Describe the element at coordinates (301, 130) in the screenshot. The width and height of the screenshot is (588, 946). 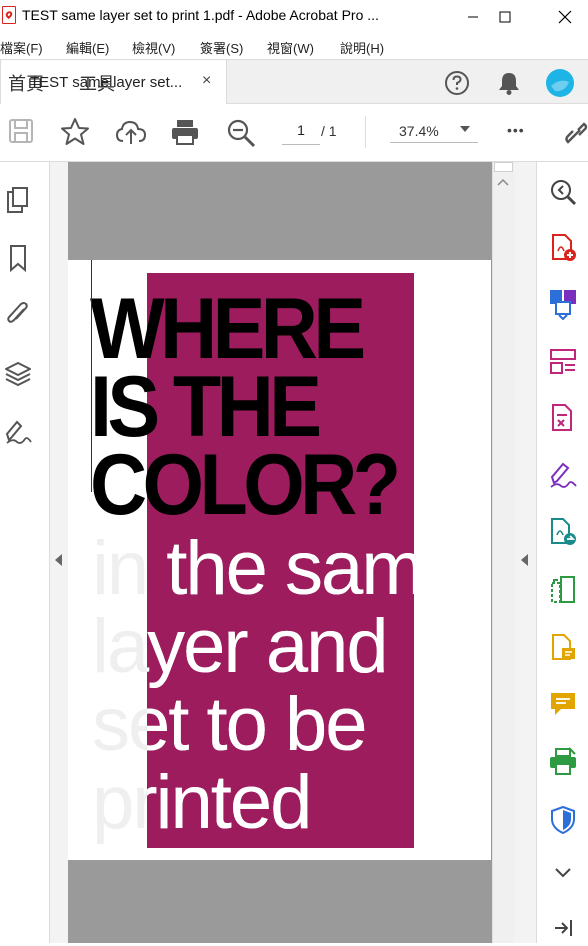
I see `page-number-input` at that location.